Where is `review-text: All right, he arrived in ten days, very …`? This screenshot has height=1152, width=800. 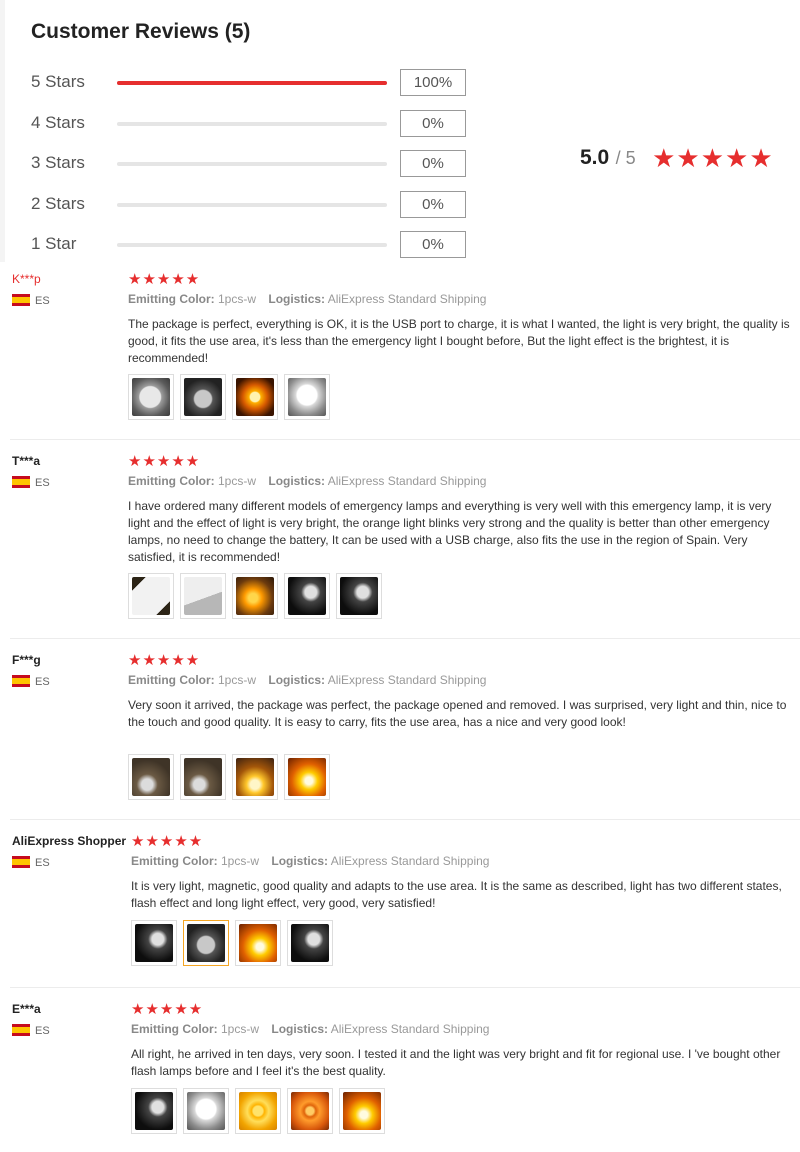
review-text: All right, he arrived in ten days, very … is located at coordinates (456, 1062).